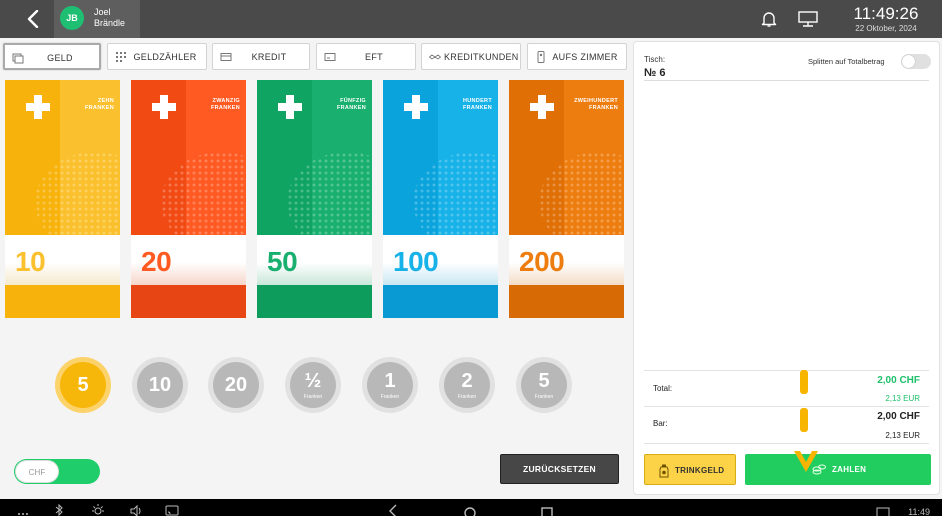  Describe the element at coordinates (883, 509) in the screenshot. I see `screenshot-icon` at that location.